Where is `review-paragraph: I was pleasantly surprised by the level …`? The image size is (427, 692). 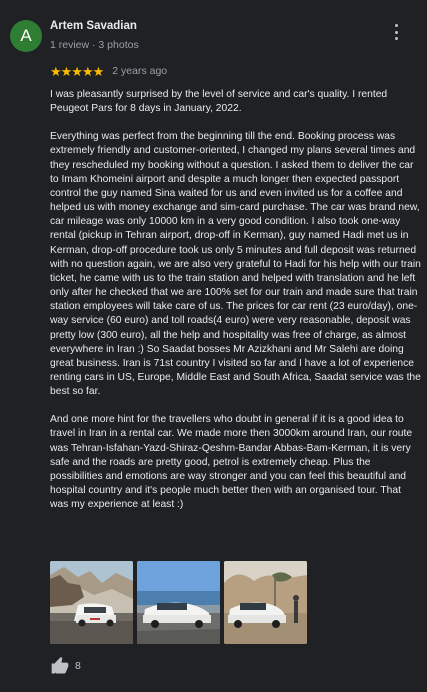 review-paragraph: I was pleasantly surprised by the level … is located at coordinates (219, 102).